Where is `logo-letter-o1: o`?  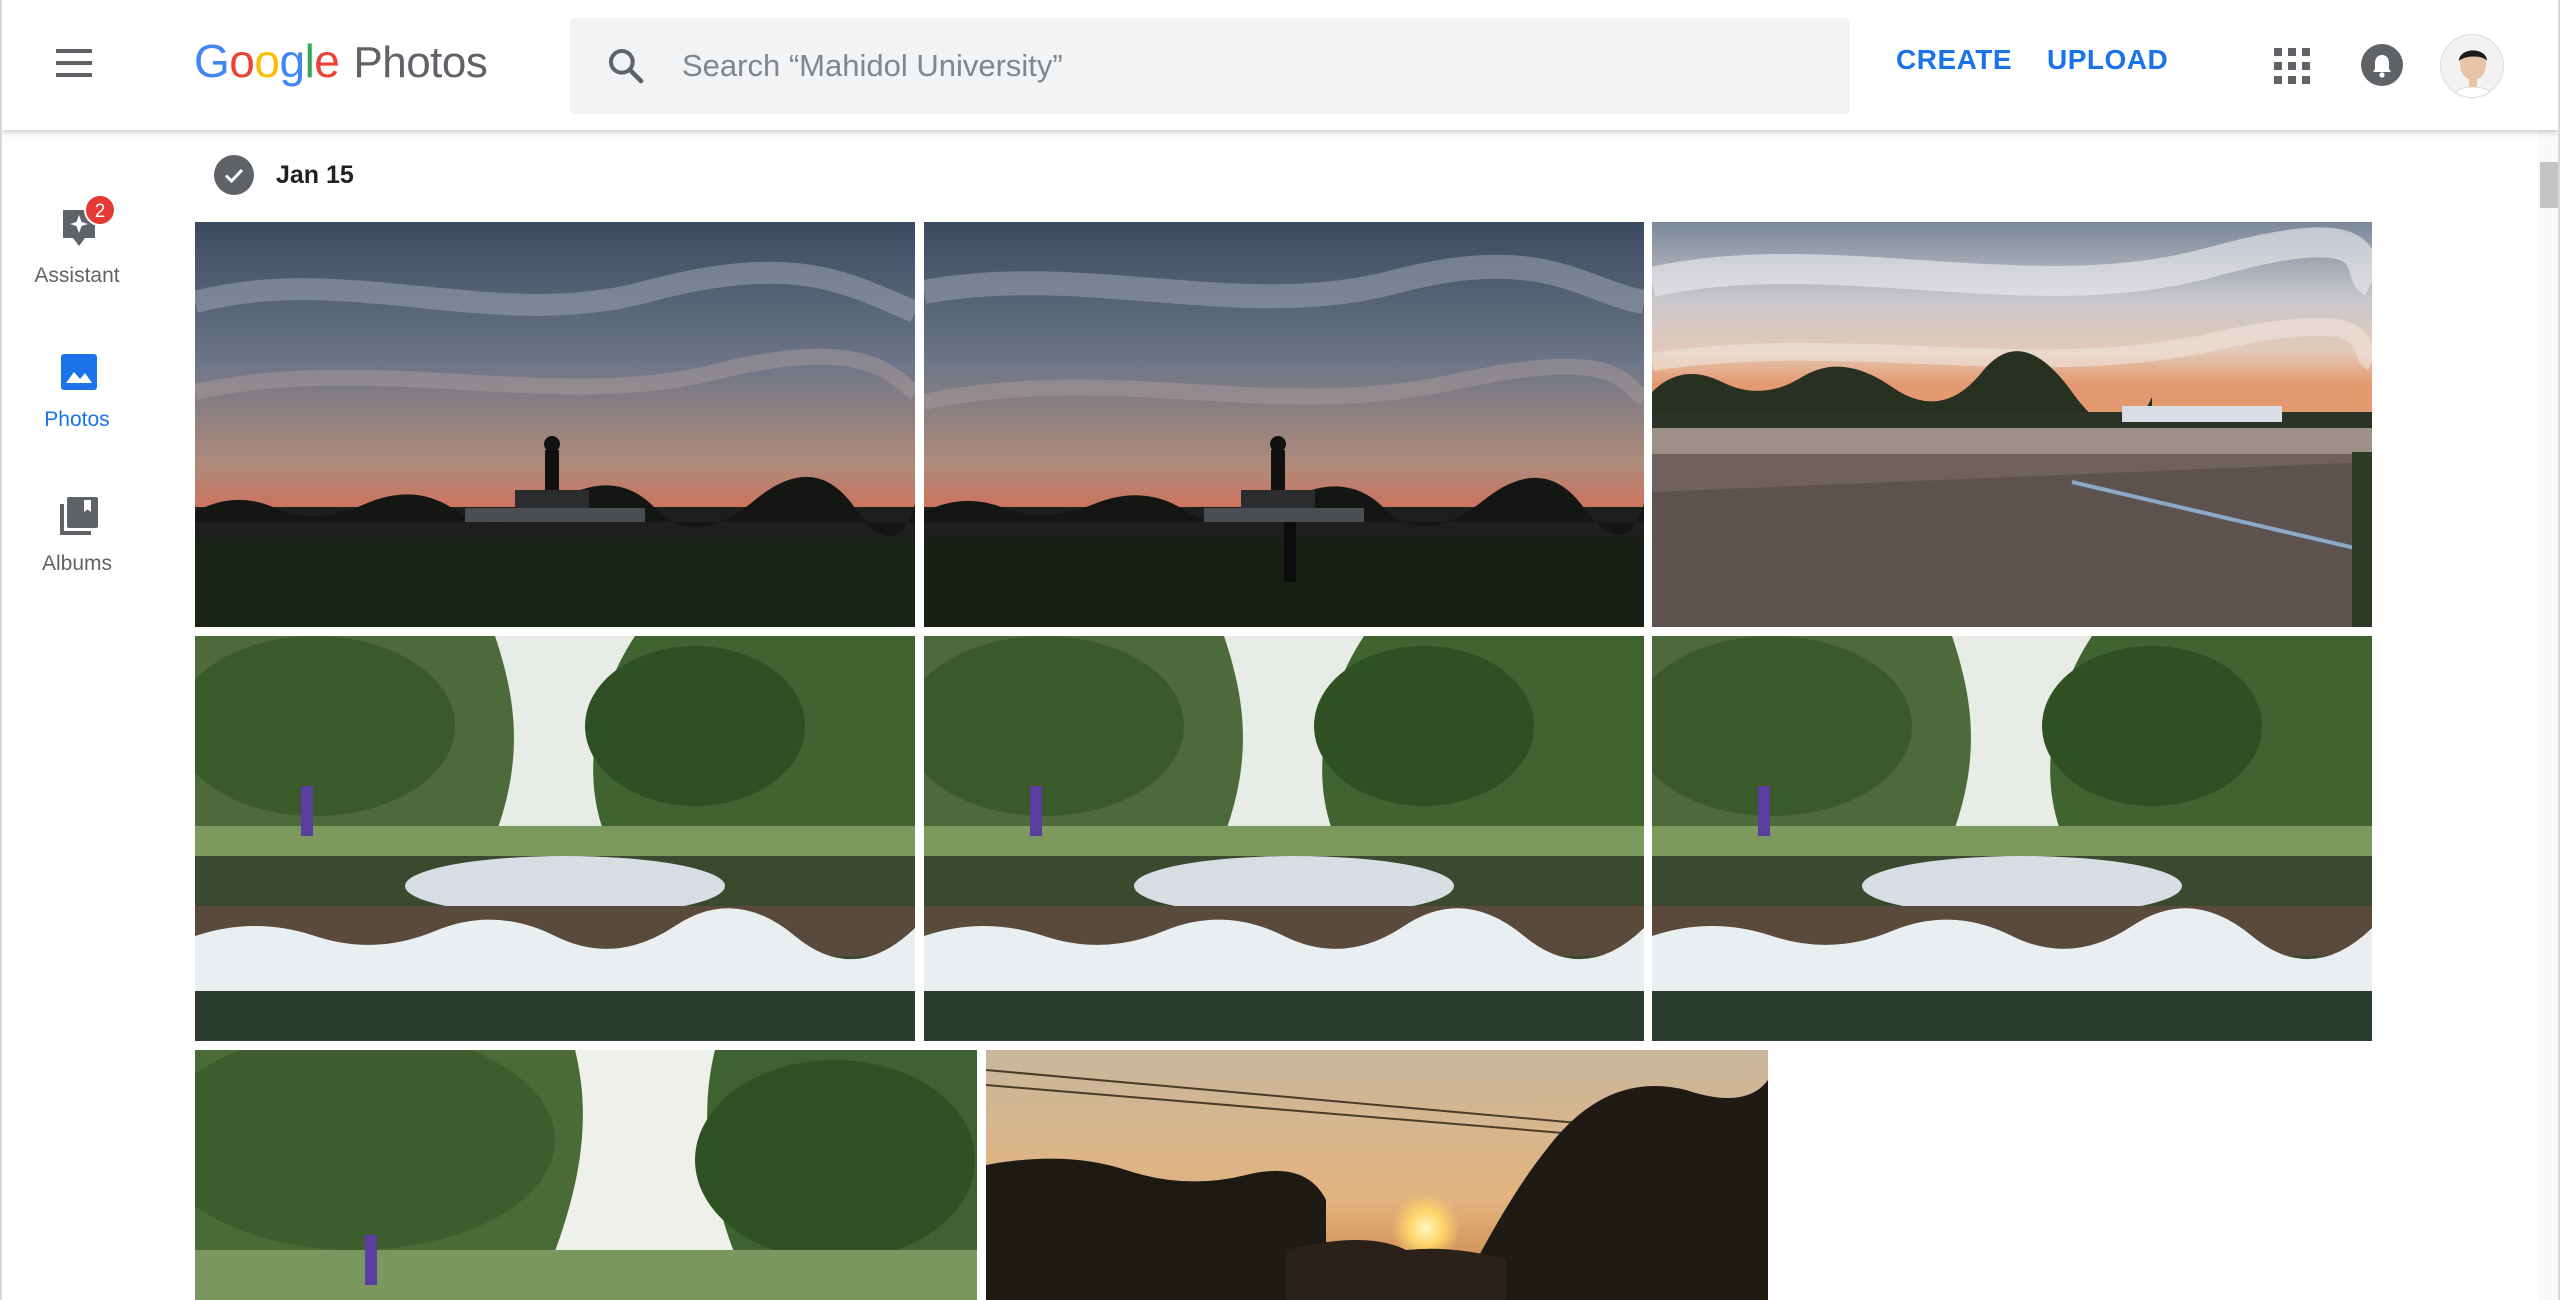 logo-letter-o1: o is located at coordinates (242, 61).